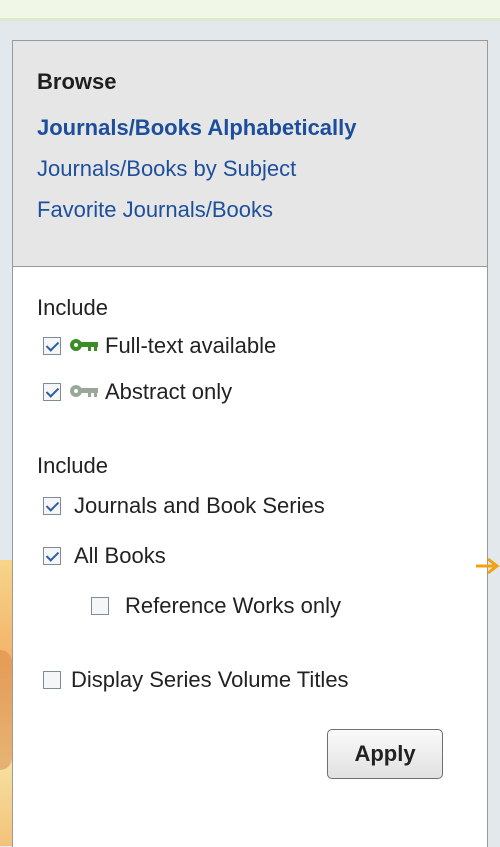 This screenshot has width=500, height=847. Describe the element at coordinates (199, 505) in the screenshot. I see `journals-label: Journals and Book Series` at that location.